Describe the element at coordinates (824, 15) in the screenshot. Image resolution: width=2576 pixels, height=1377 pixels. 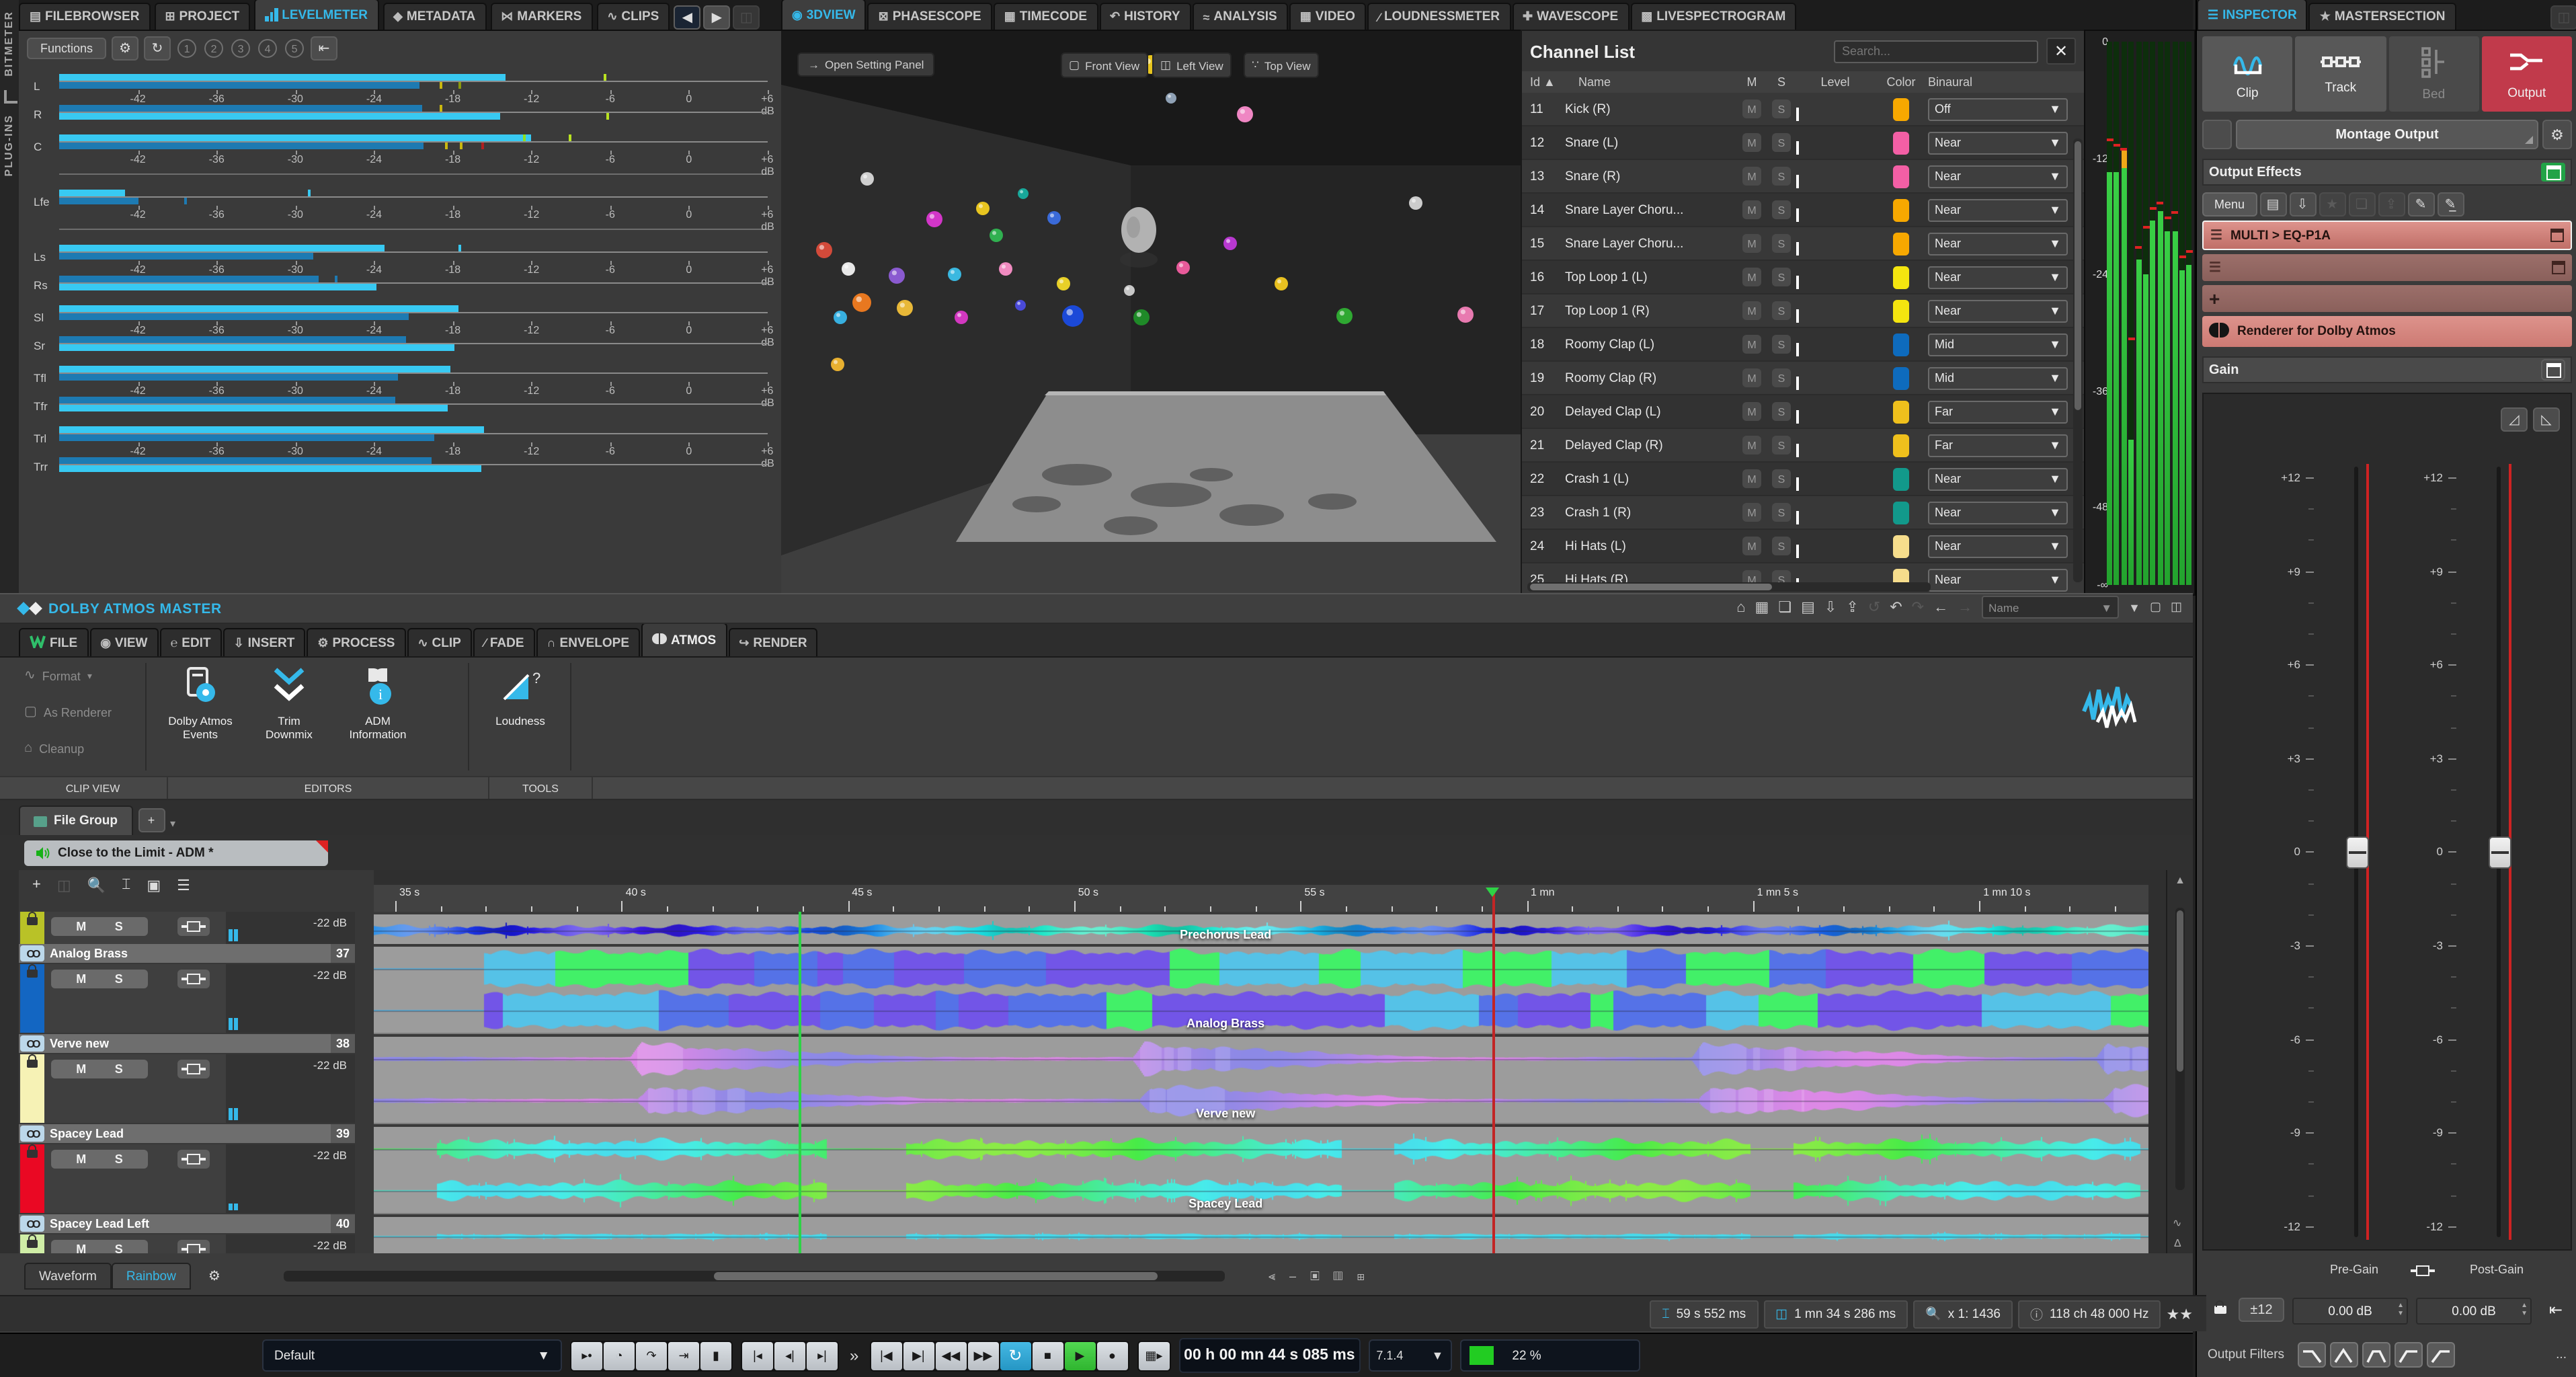
I see `tab-3dview: ◉ 3DVIEW` at that location.